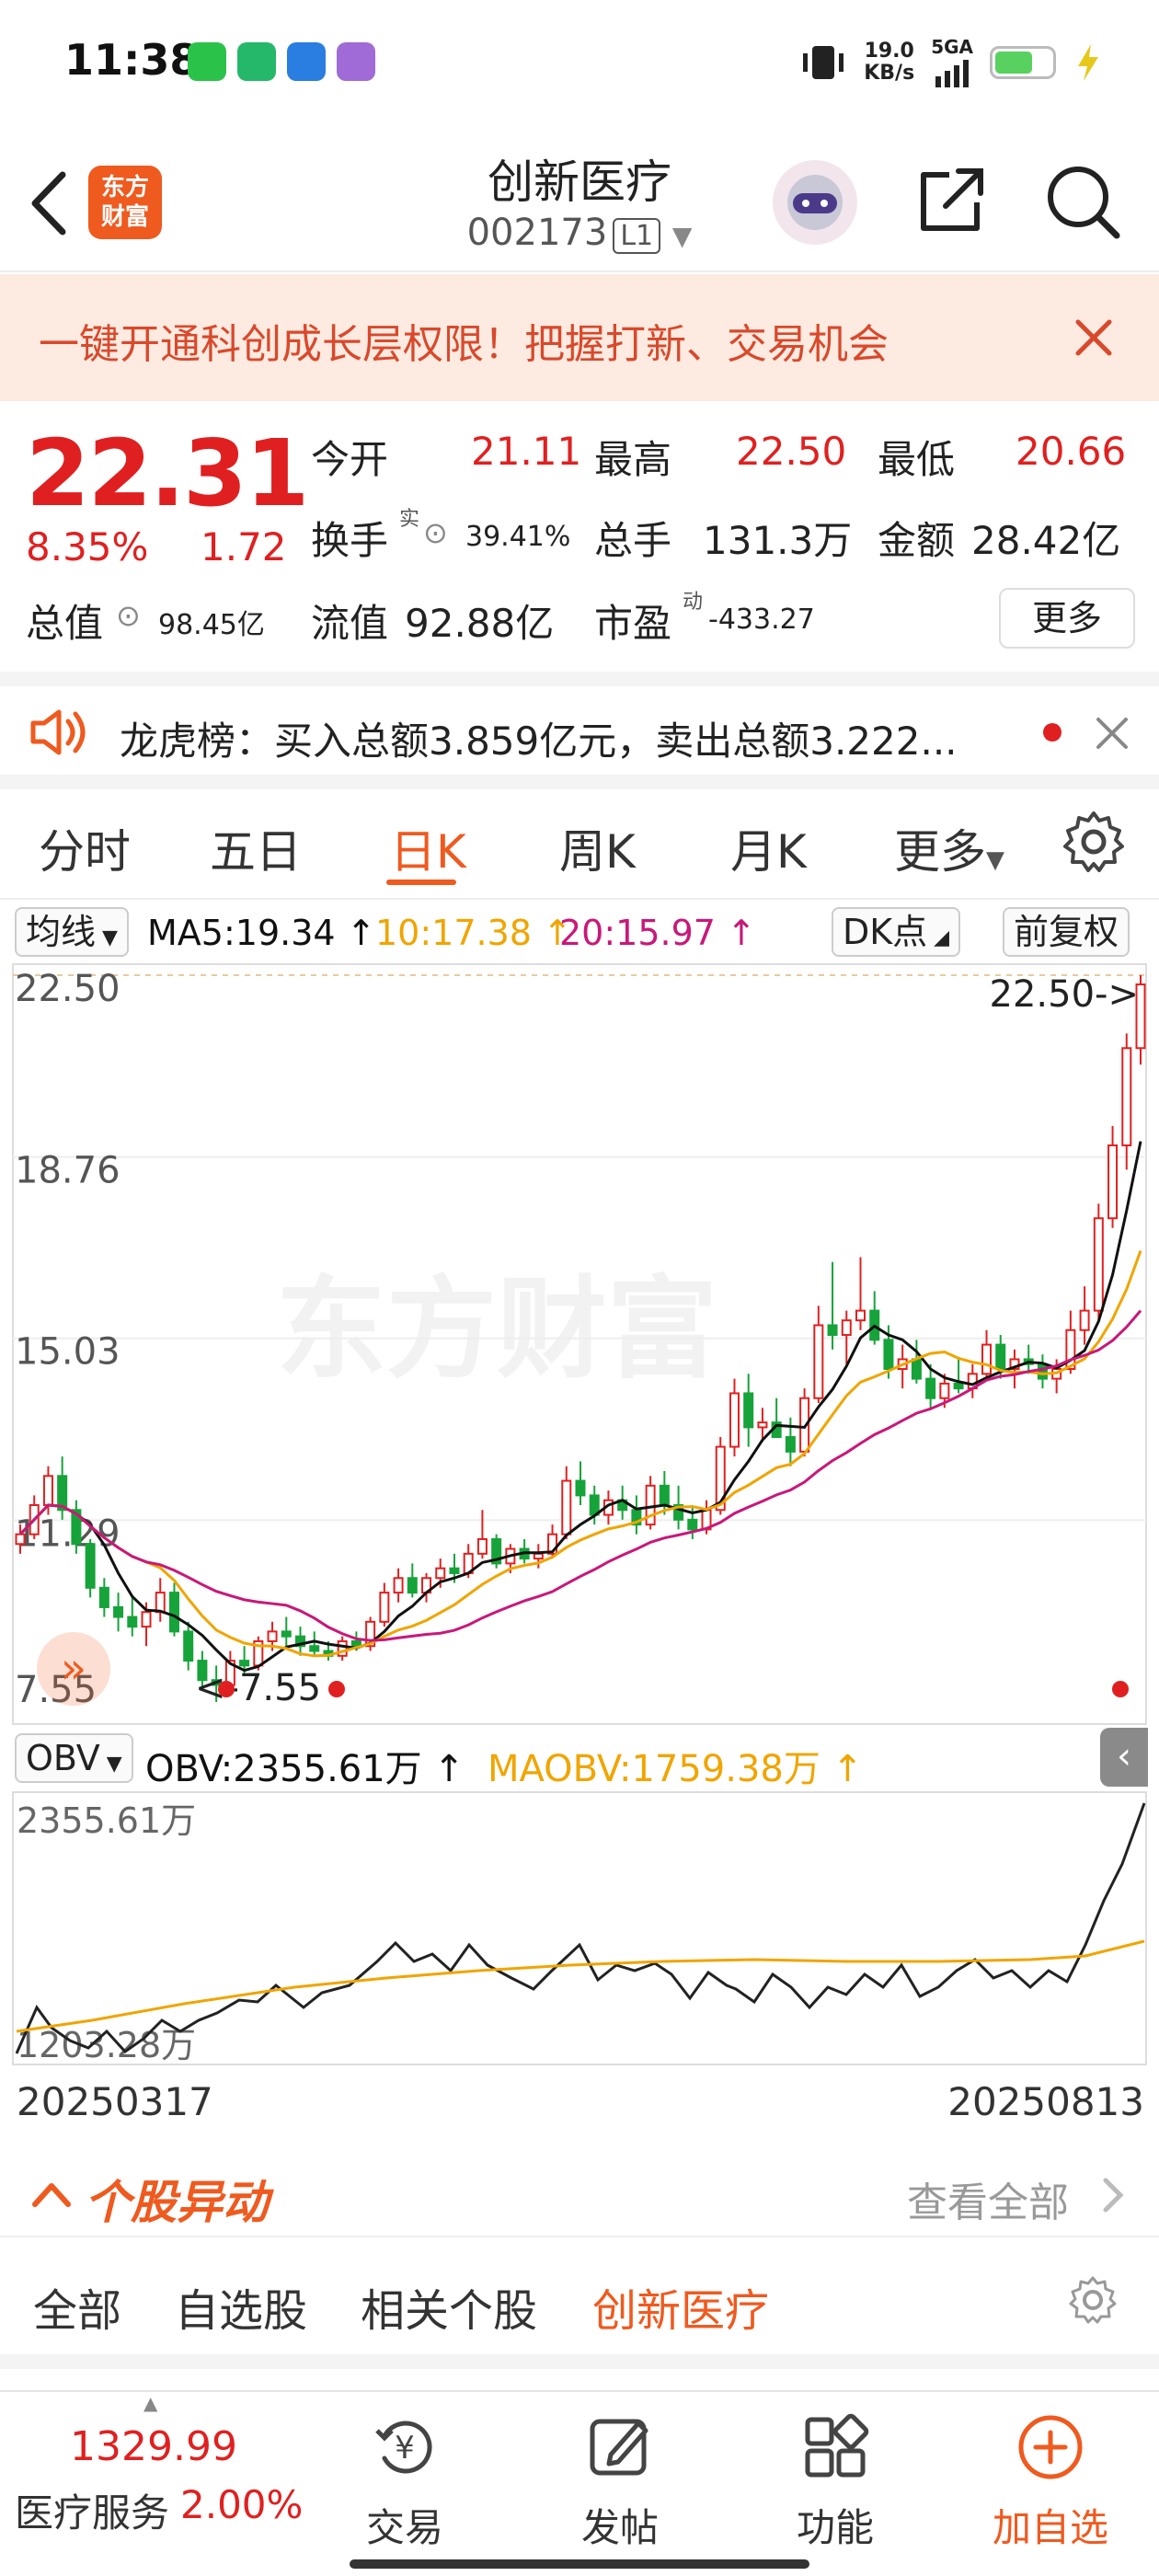 The image size is (1159, 2576). I want to click on search-icon, so click(1082, 201).